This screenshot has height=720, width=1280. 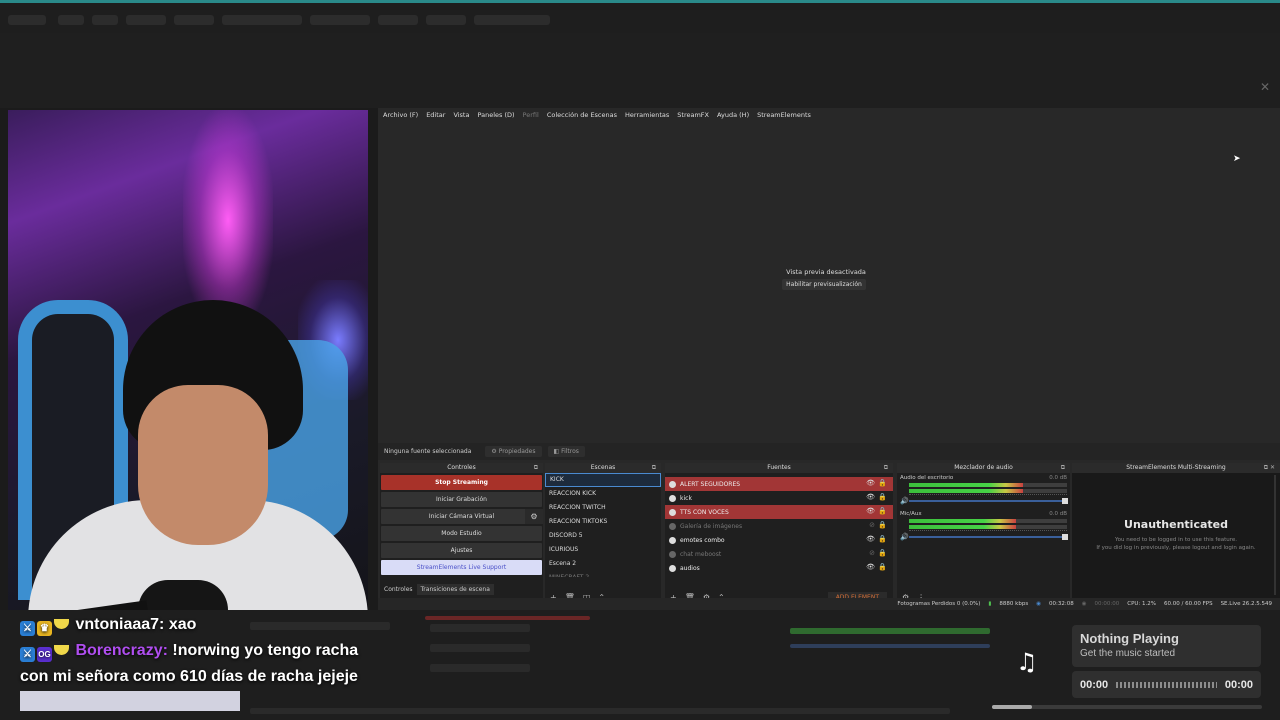 I want to click on enable-preview-button: Habilitar previsualización, so click(x=824, y=284).